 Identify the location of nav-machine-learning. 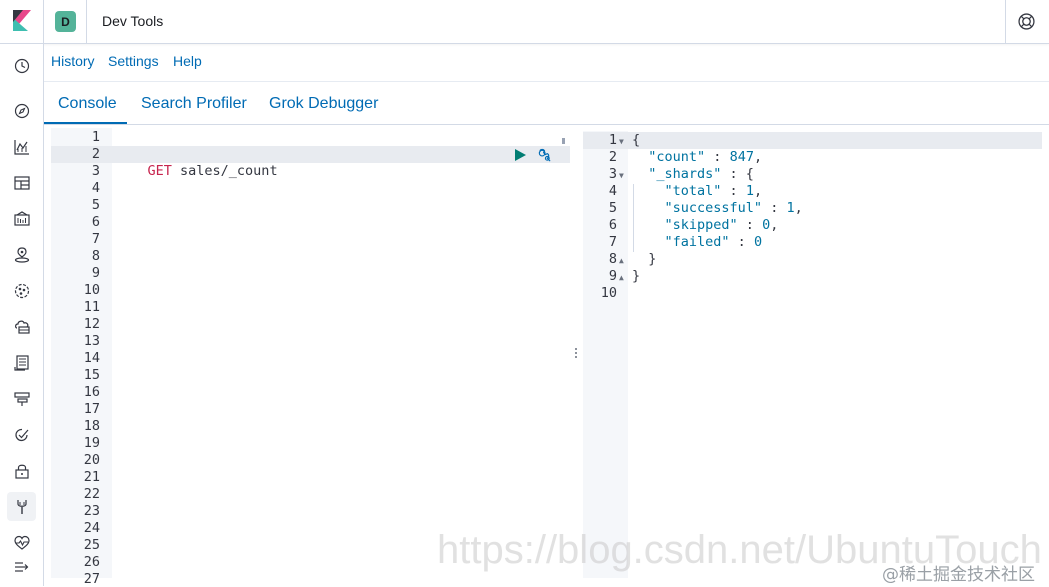
(21, 290).